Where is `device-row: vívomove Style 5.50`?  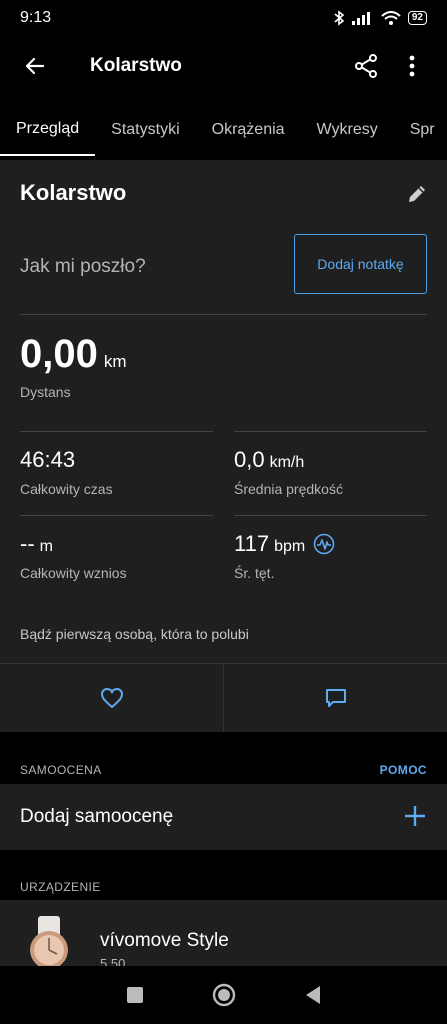 device-row: vívomove Style 5.50 is located at coordinates (223, 933).